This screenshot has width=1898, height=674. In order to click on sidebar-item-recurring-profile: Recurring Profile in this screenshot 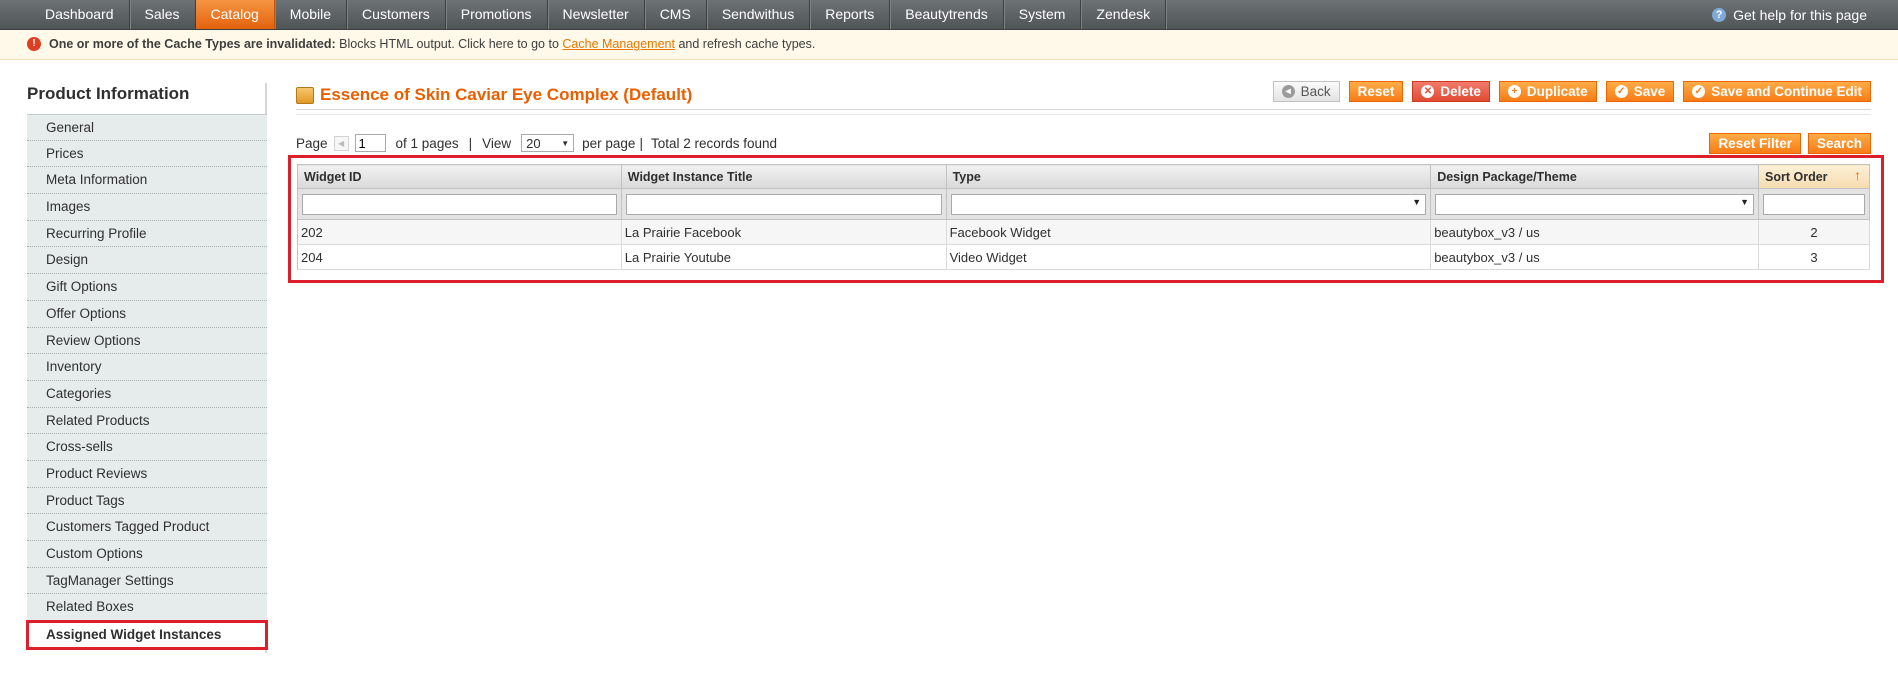, I will do `click(147, 234)`.